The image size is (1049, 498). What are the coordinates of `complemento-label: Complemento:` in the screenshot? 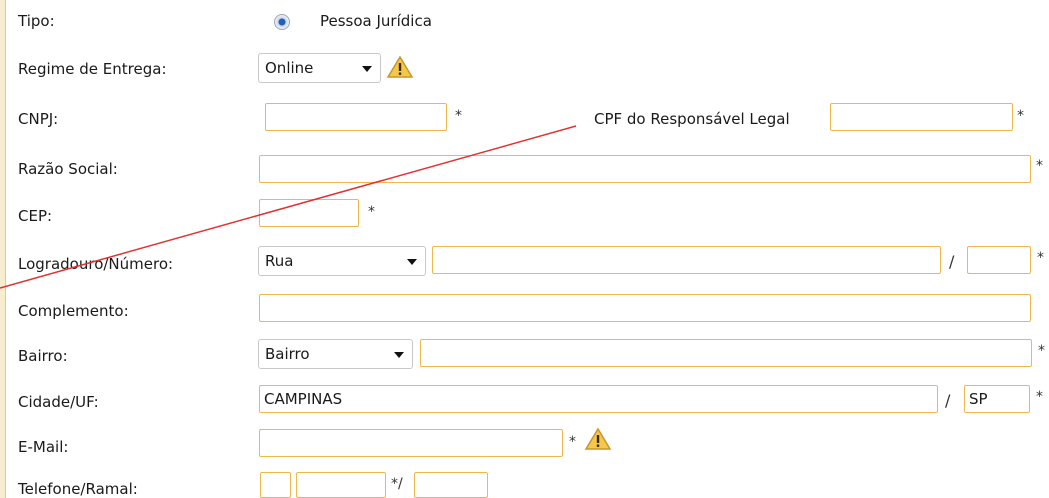 It's located at (73, 311).